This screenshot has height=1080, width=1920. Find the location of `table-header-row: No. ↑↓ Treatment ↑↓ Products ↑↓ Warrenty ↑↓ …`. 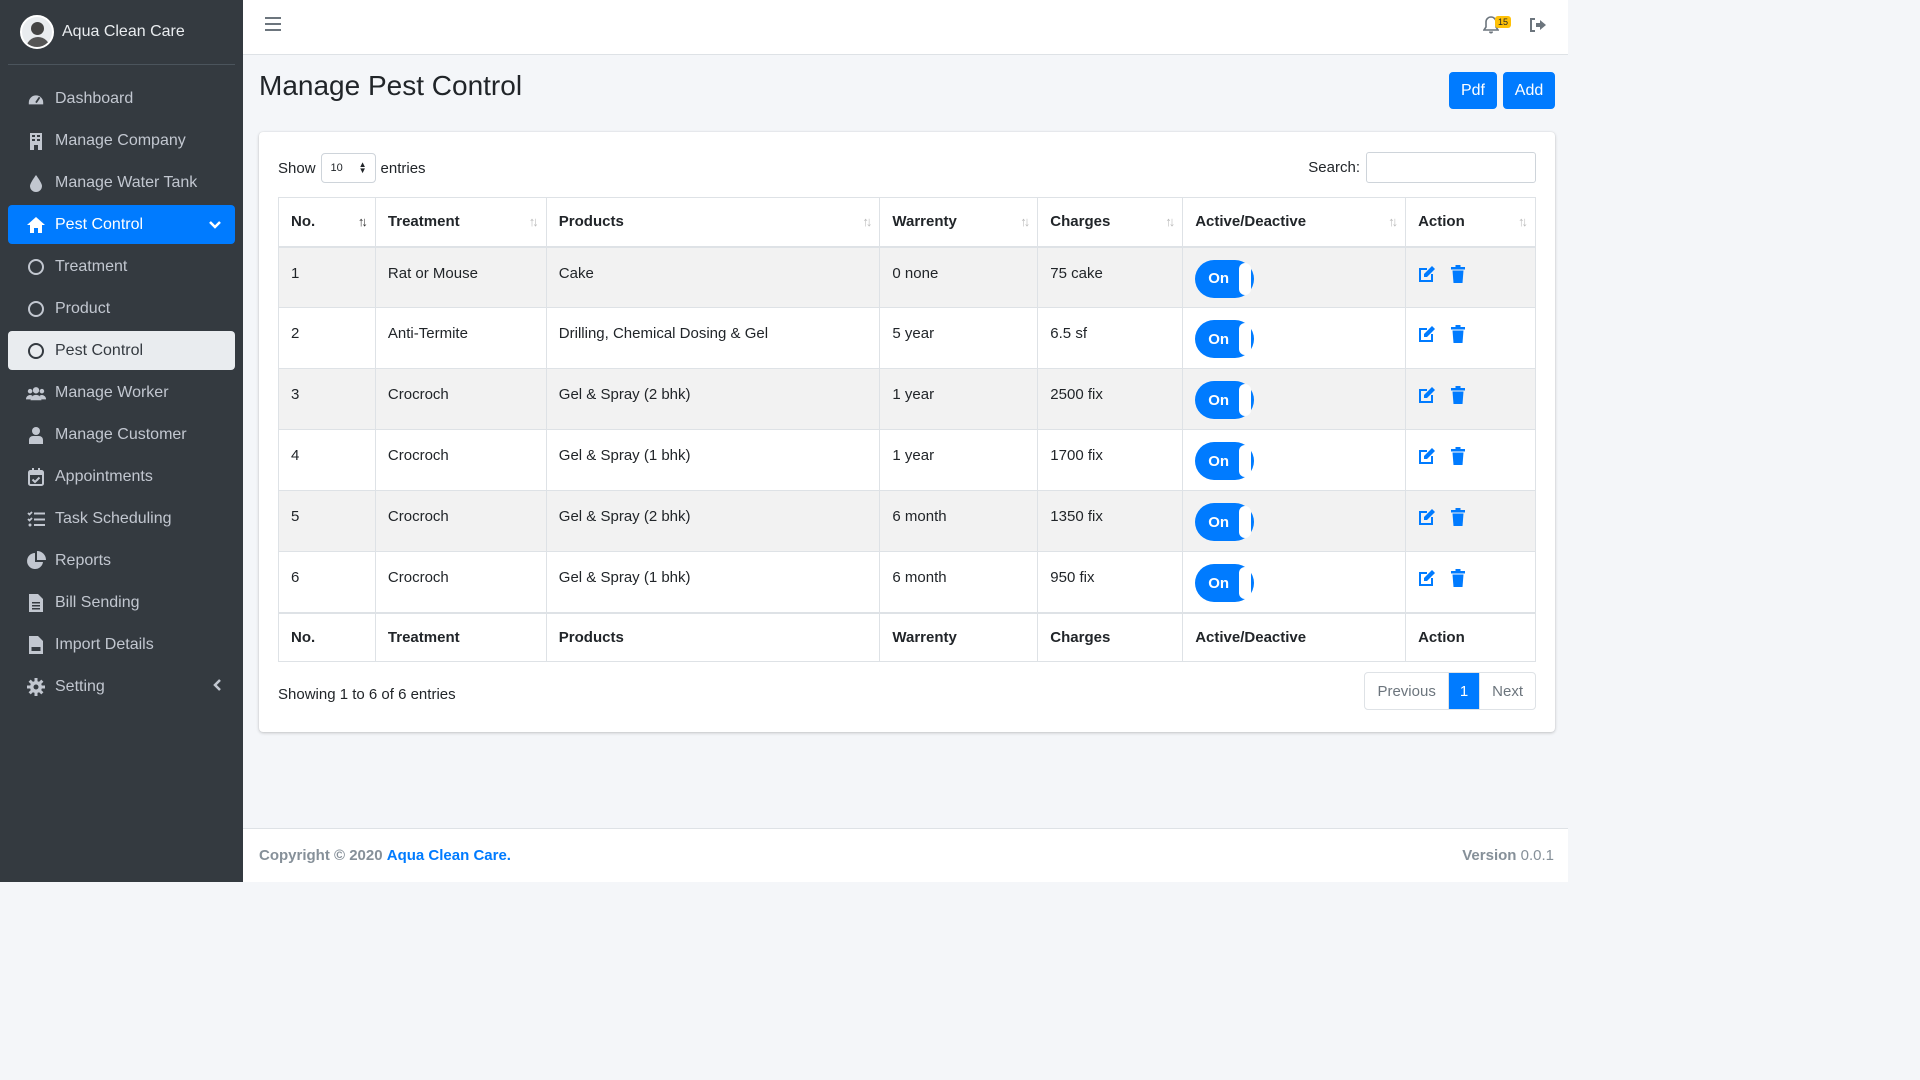

table-header-row: No. ↑↓ Treatment ↑↓ Products ↑↓ Warrenty ↑↓ … is located at coordinates (907, 222).